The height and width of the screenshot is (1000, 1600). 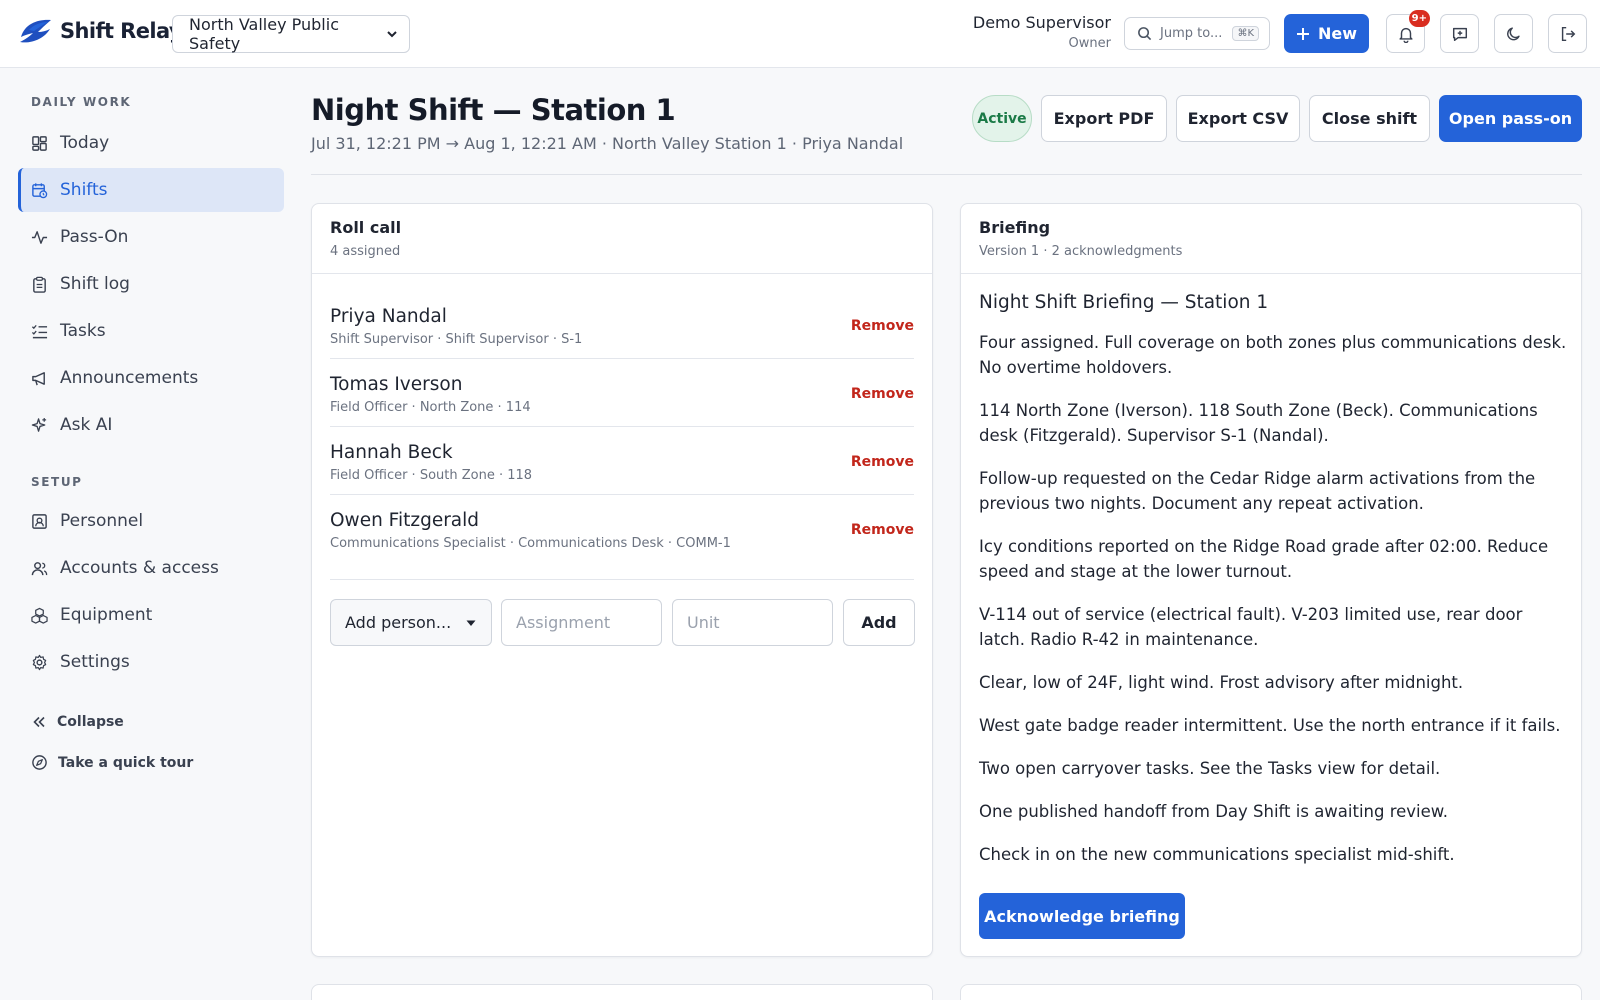 What do you see at coordinates (39, 762) in the screenshot?
I see `compass-icon` at bounding box center [39, 762].